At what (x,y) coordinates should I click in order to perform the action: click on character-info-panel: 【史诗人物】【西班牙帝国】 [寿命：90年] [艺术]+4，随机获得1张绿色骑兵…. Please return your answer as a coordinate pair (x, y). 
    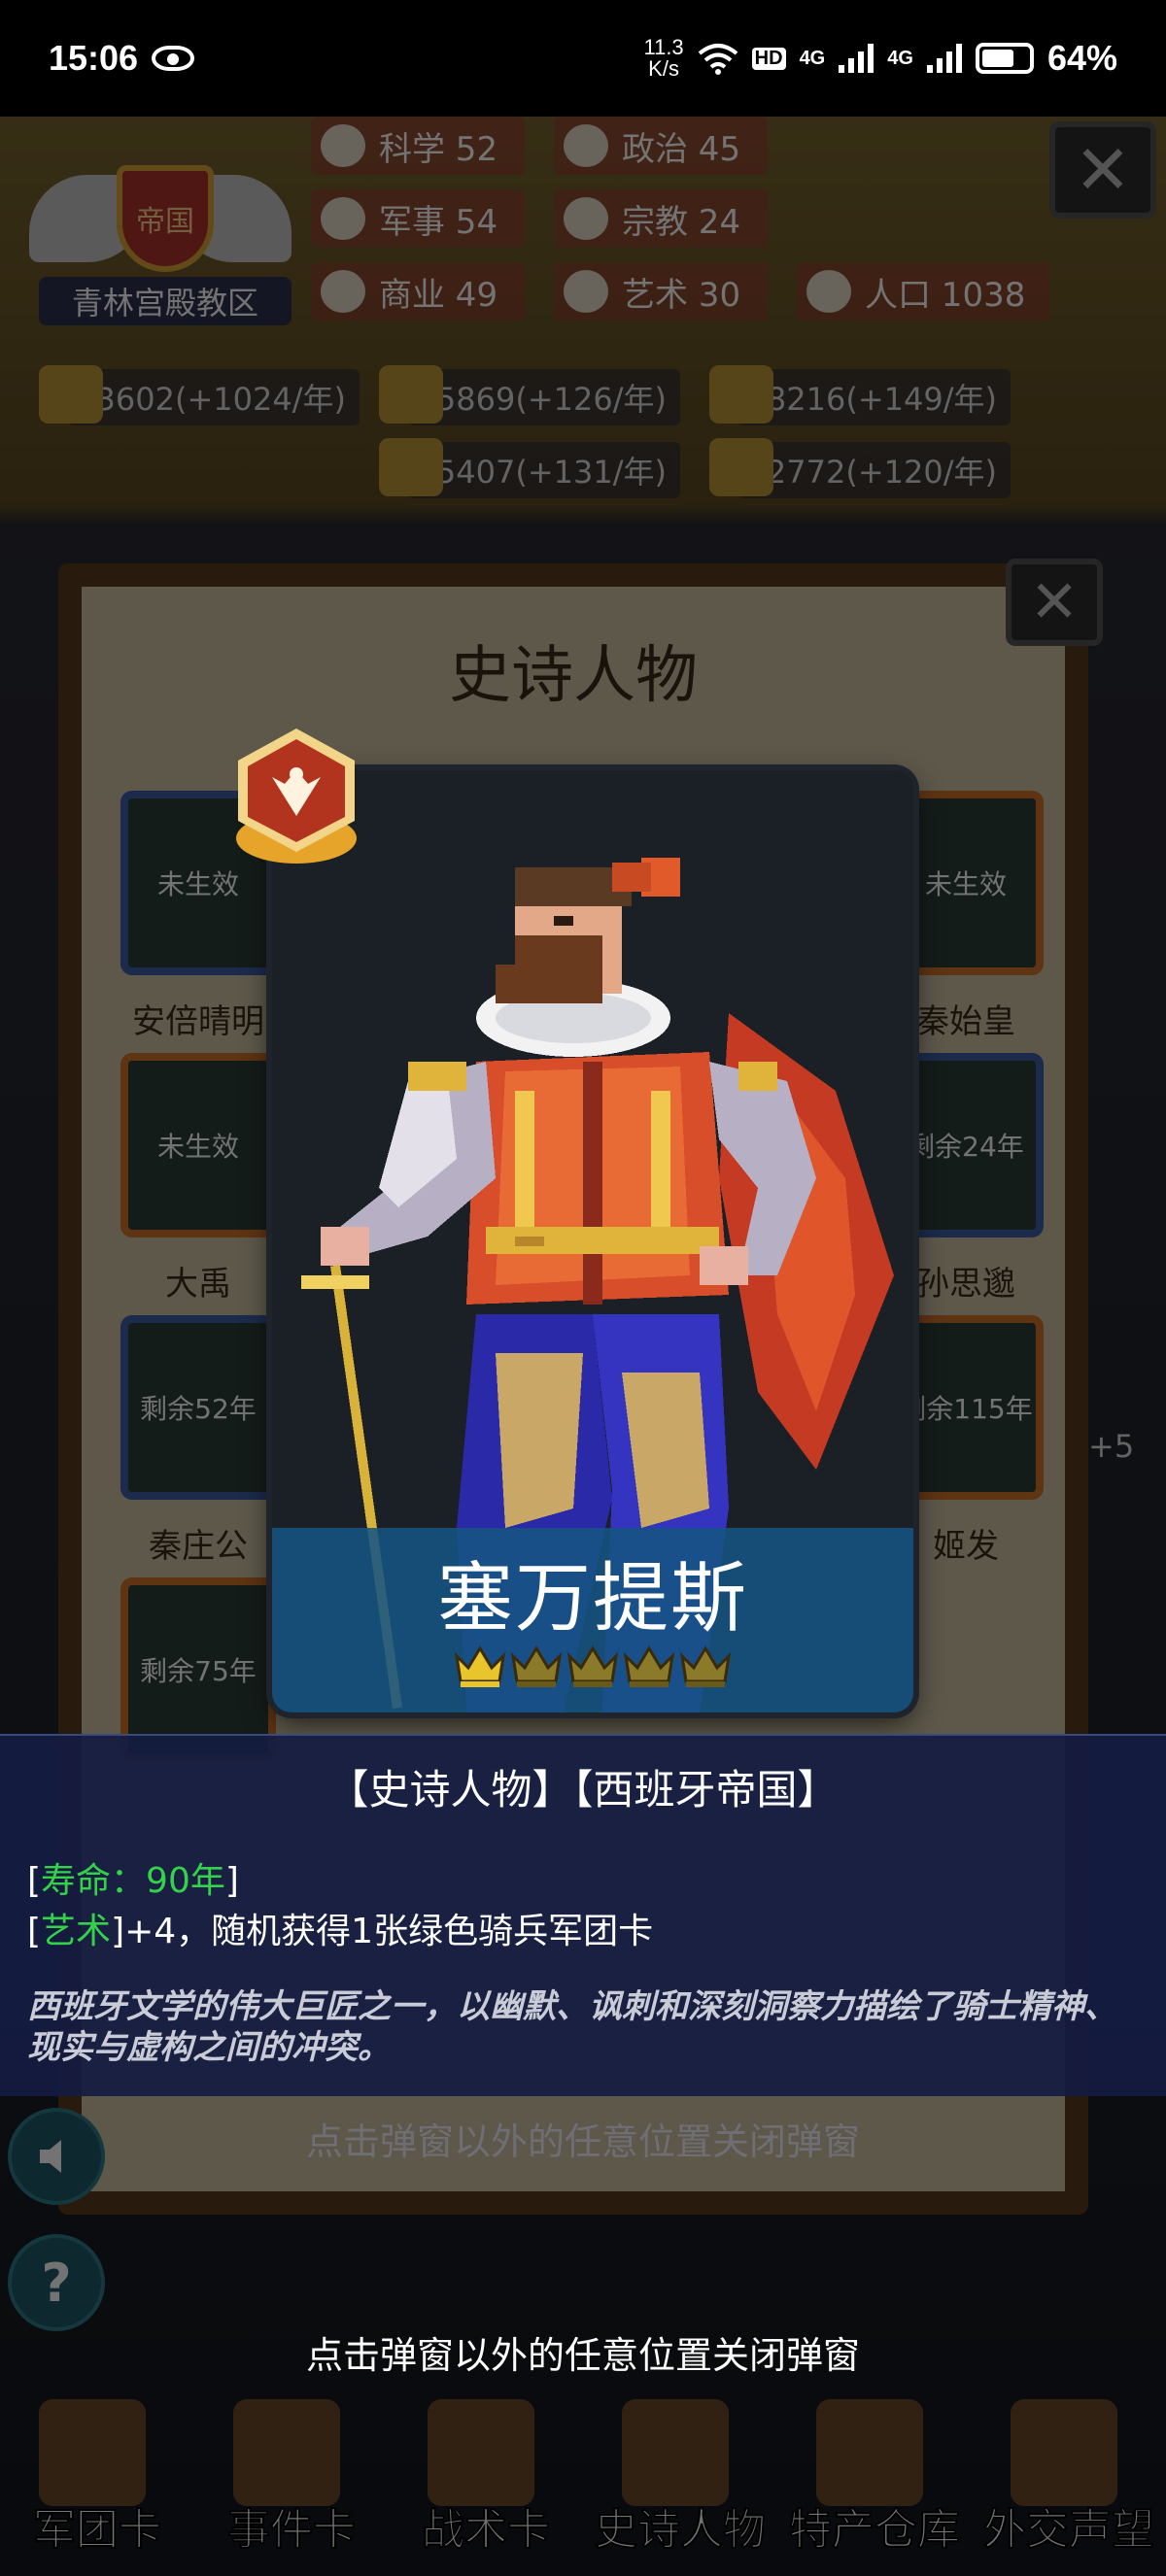
    Looking at the image, I should click on (583, 1915).